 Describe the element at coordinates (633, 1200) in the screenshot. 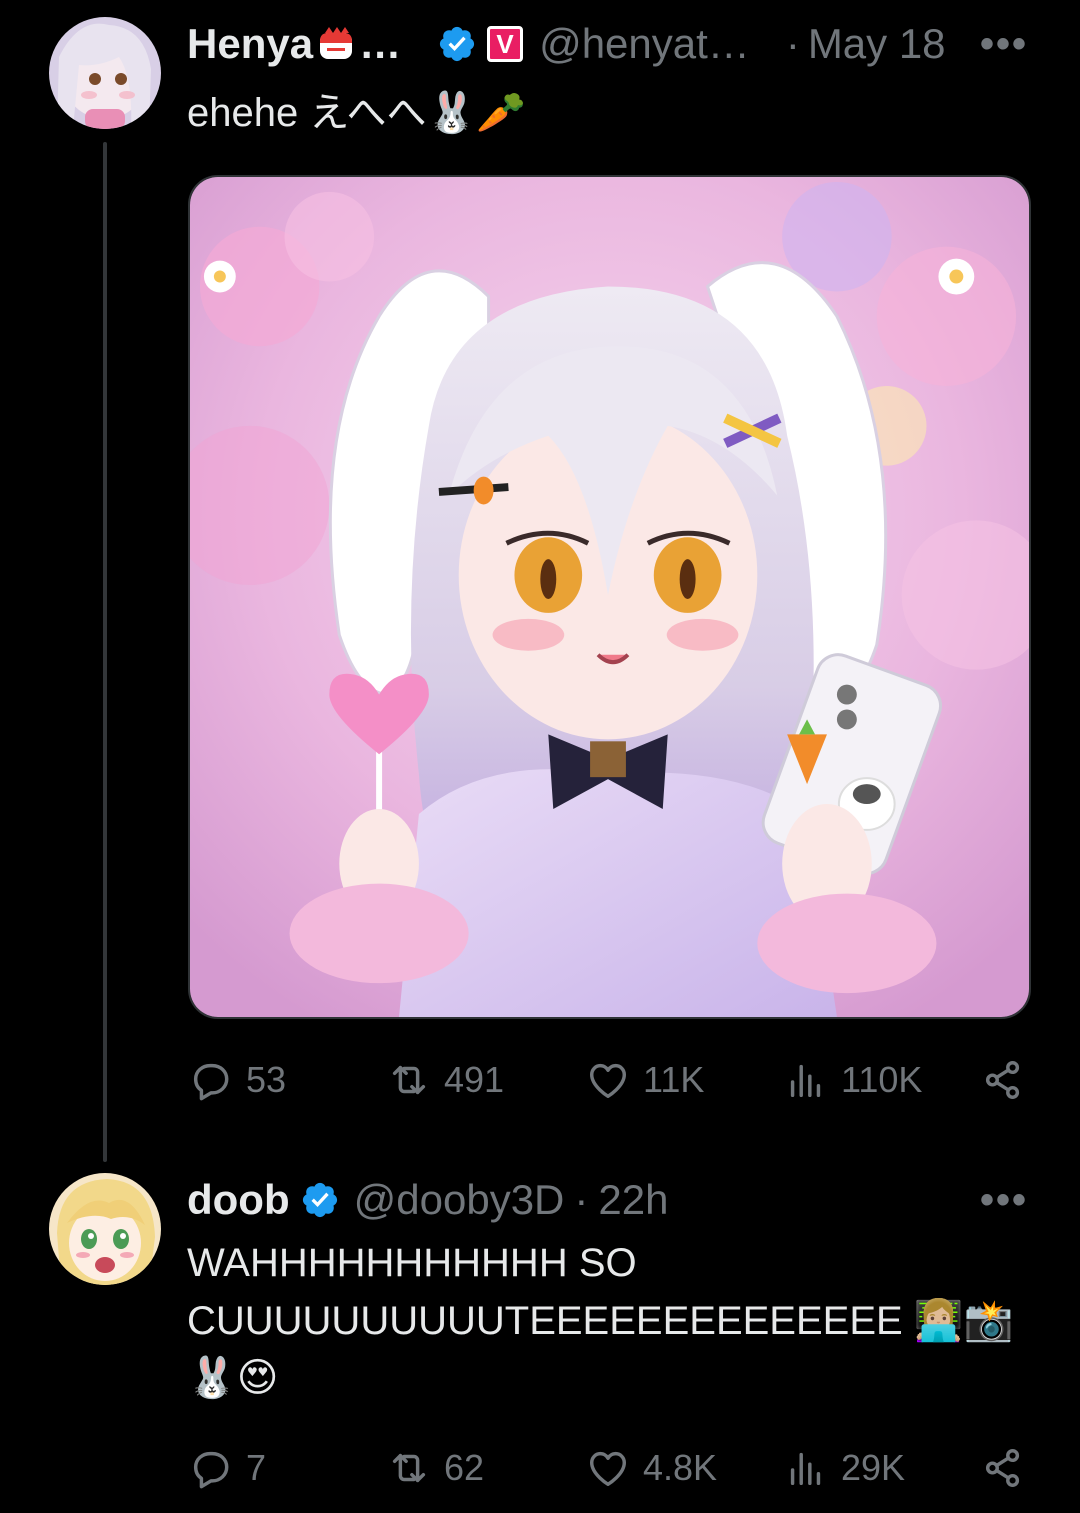

I see `post2-time: 22h` at that location.